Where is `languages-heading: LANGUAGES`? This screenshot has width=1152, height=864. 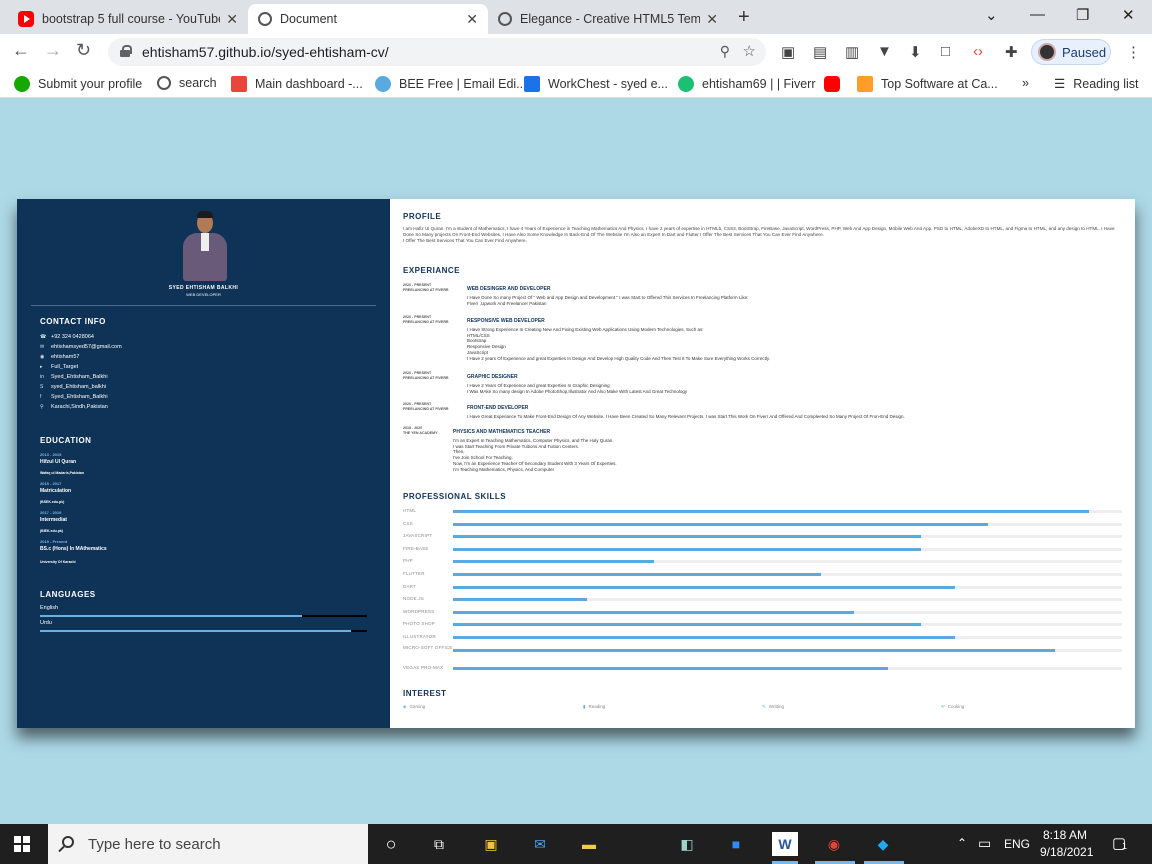 languages-heading: LANGUAGES is located at coordinates (68, 594).